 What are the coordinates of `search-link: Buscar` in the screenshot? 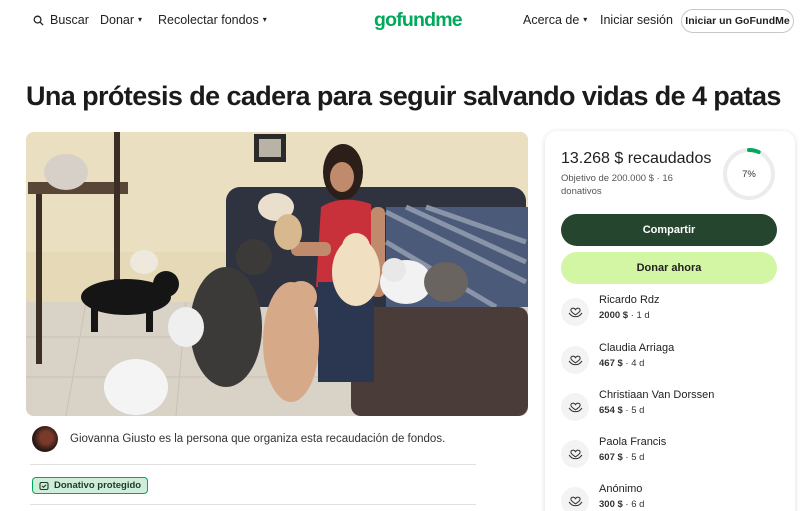 It's located at (61, 20).